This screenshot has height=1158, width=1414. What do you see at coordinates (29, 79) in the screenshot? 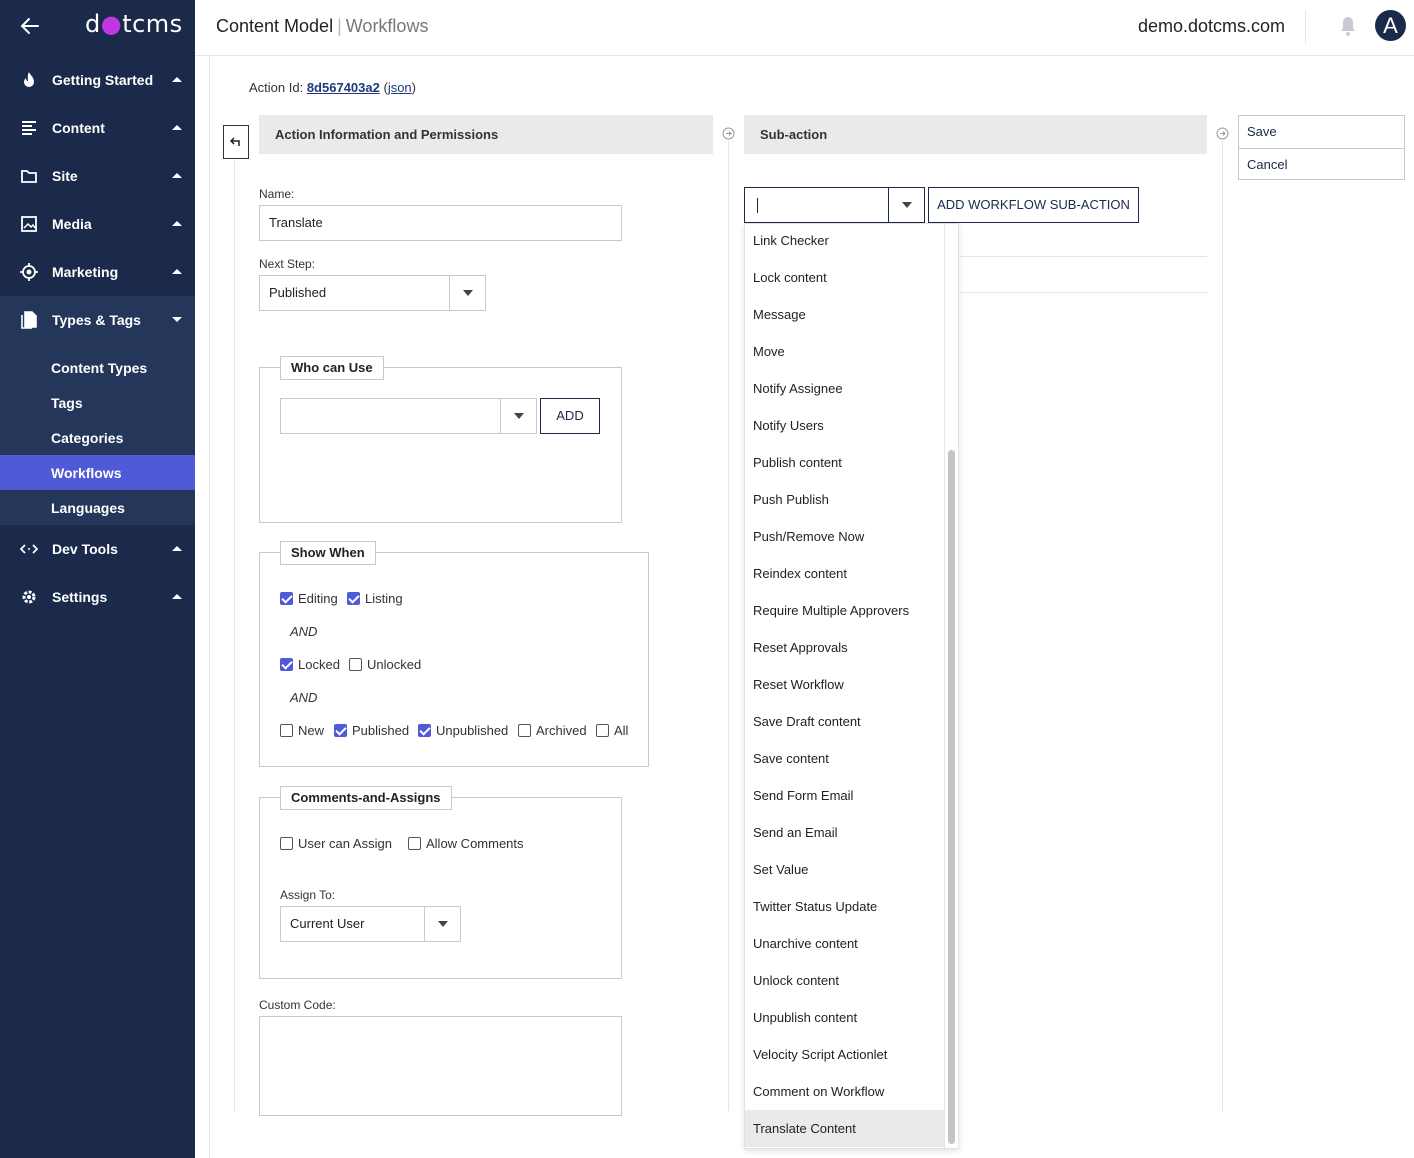
I see `flame-icon` at bounding box center [29, 79].